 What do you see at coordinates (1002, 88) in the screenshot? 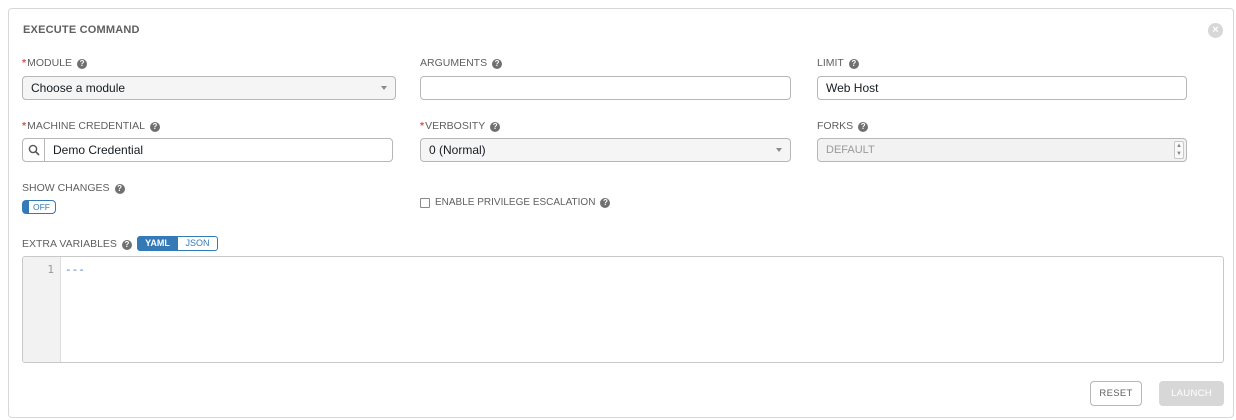
I see `limit-input: Web Host` at bounding box center [1002, 88].